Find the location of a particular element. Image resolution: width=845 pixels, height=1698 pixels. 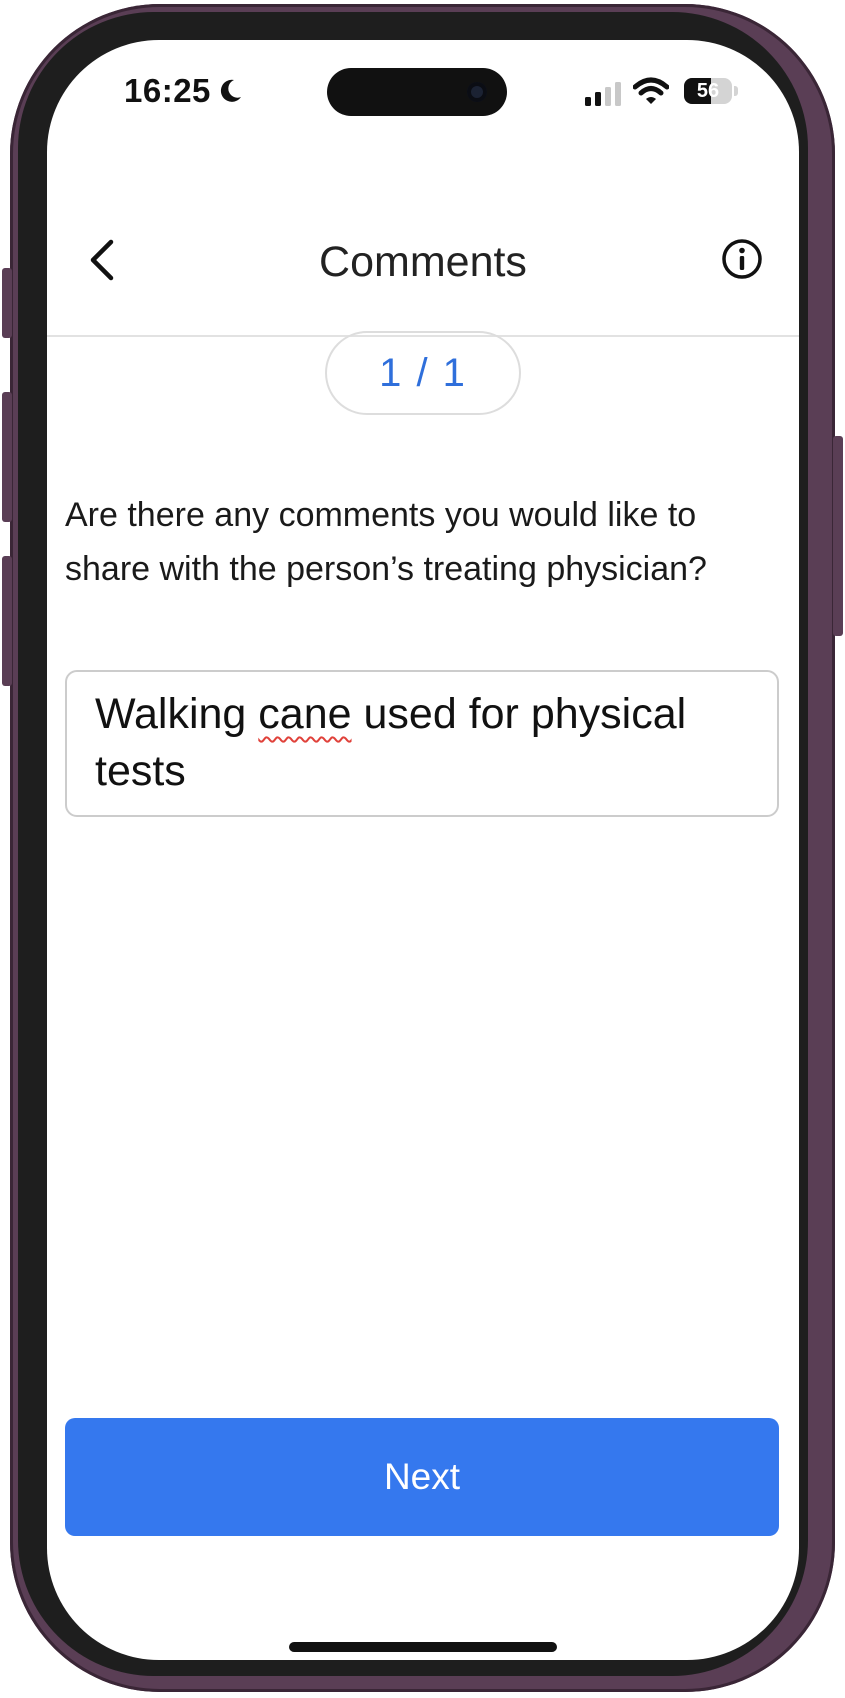

status-bar: 16:25 56 is located at coordinates (423, 95).